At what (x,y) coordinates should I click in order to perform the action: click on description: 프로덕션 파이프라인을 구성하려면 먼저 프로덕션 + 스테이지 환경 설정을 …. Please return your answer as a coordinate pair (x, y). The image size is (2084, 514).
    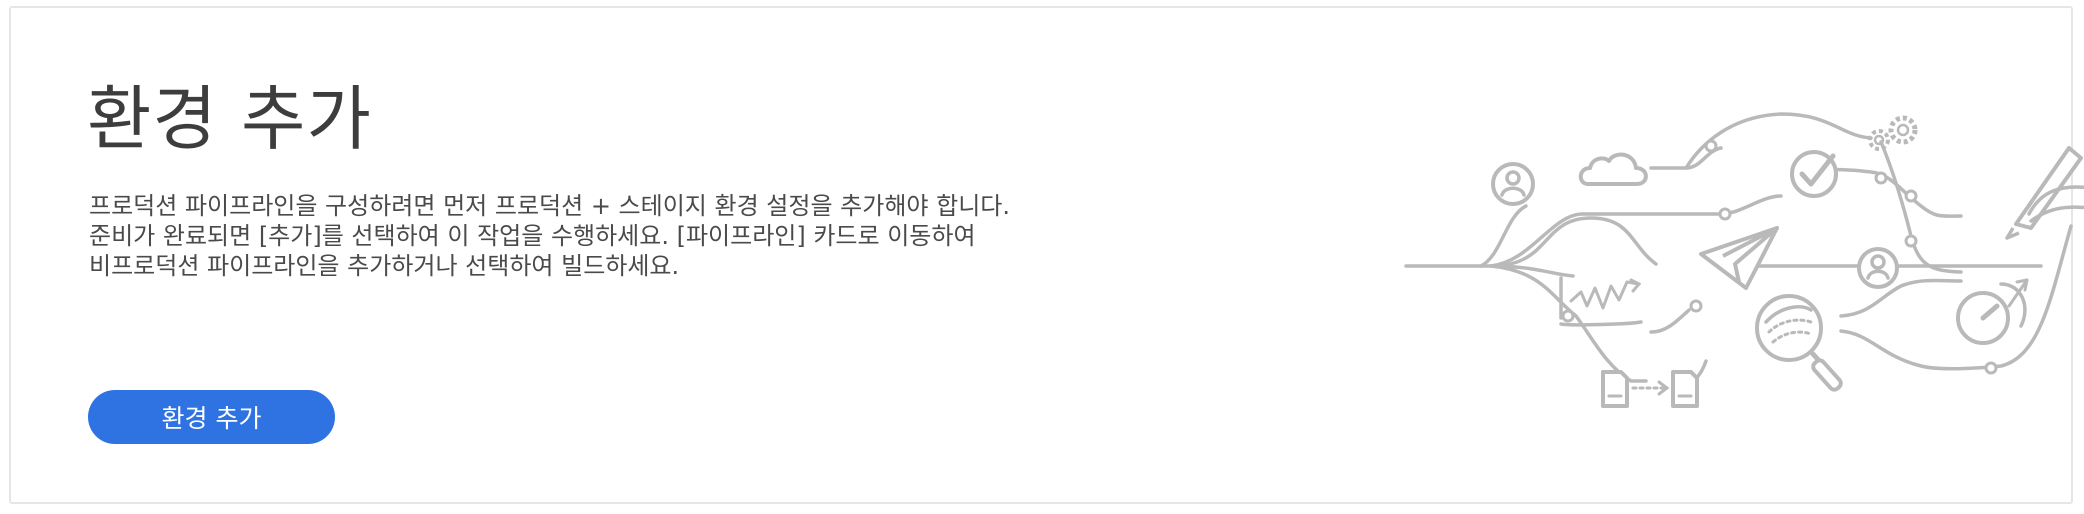
    Looking at the image, I should click on (589, 236).